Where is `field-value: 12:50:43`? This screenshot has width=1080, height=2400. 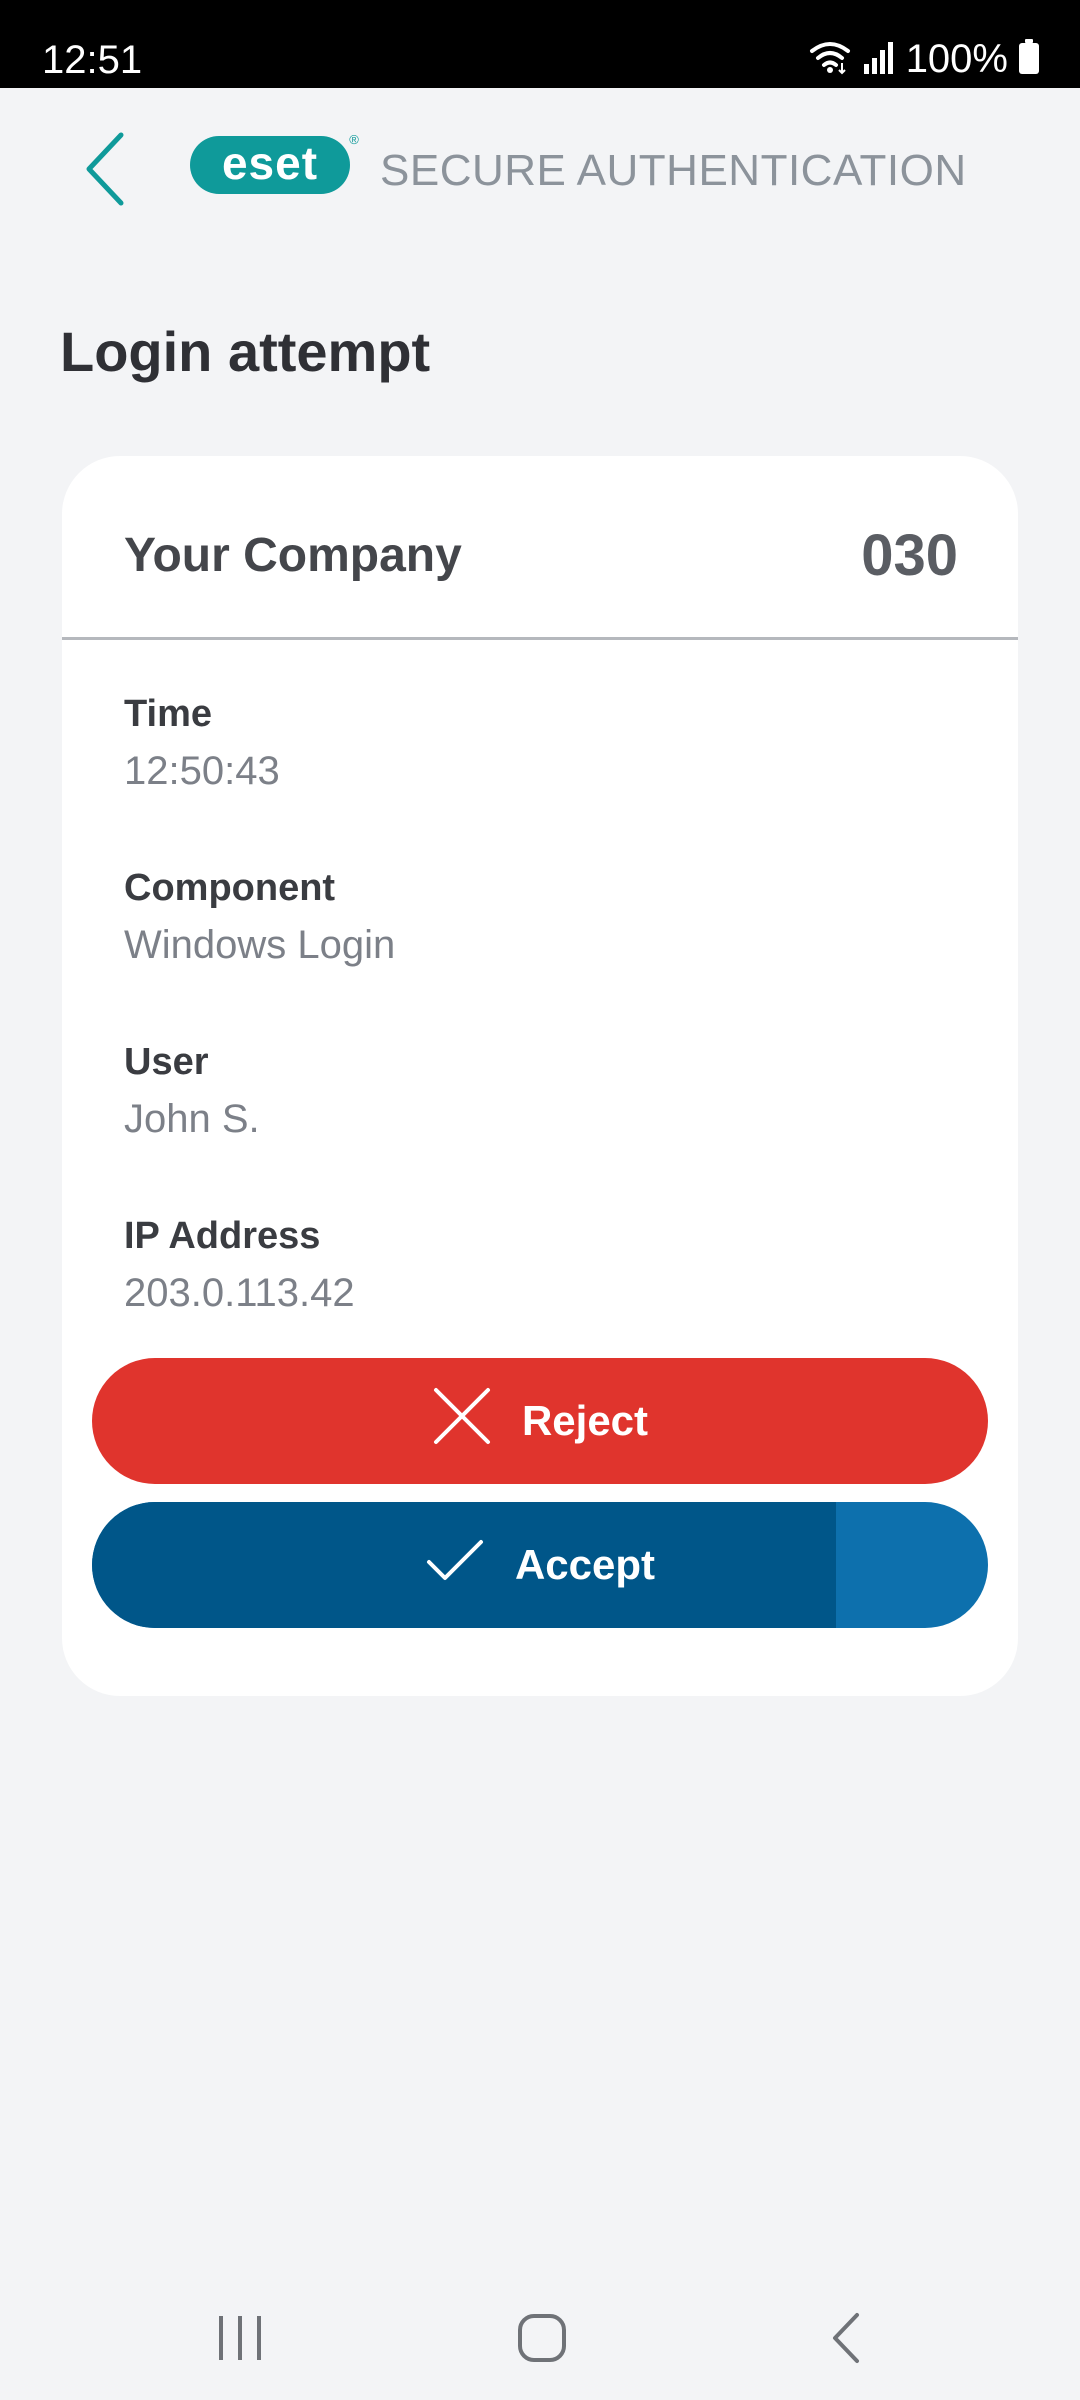
field-value: 12:50:43 is located at coordinates (202, 771).